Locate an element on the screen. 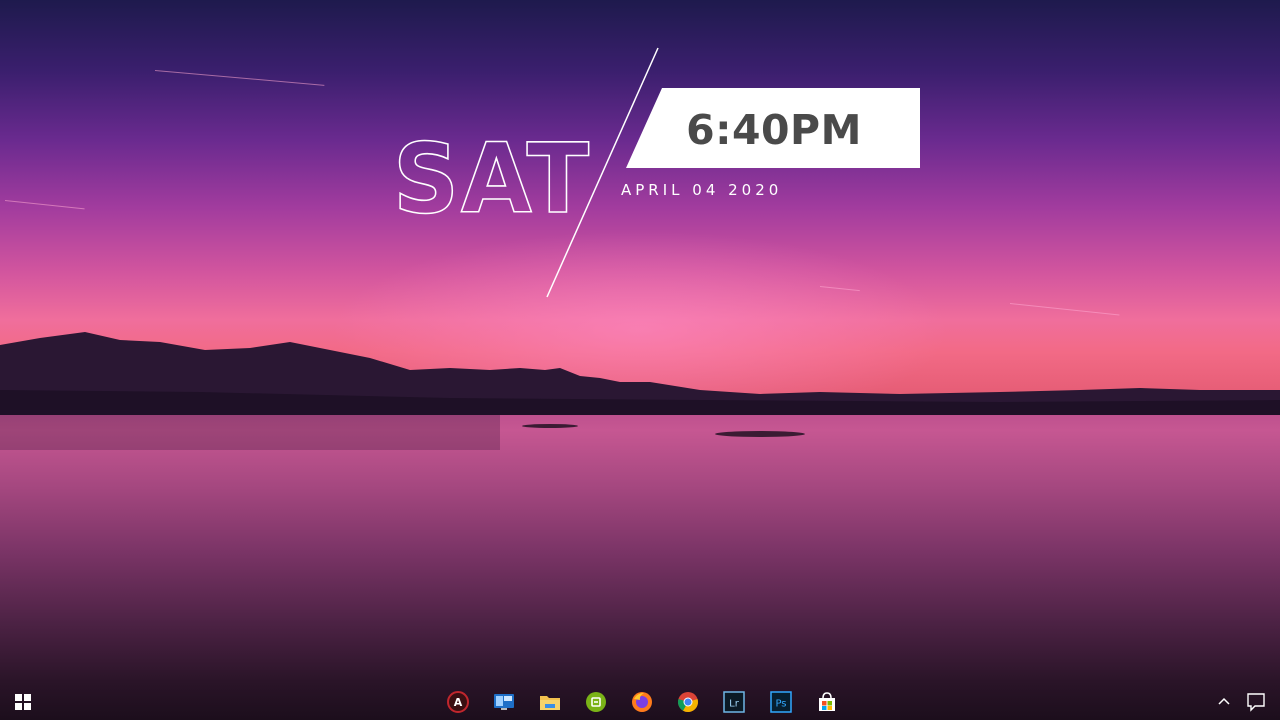 The image size is (1280, 720). lake-reflection is located at coordinates (402, 430).